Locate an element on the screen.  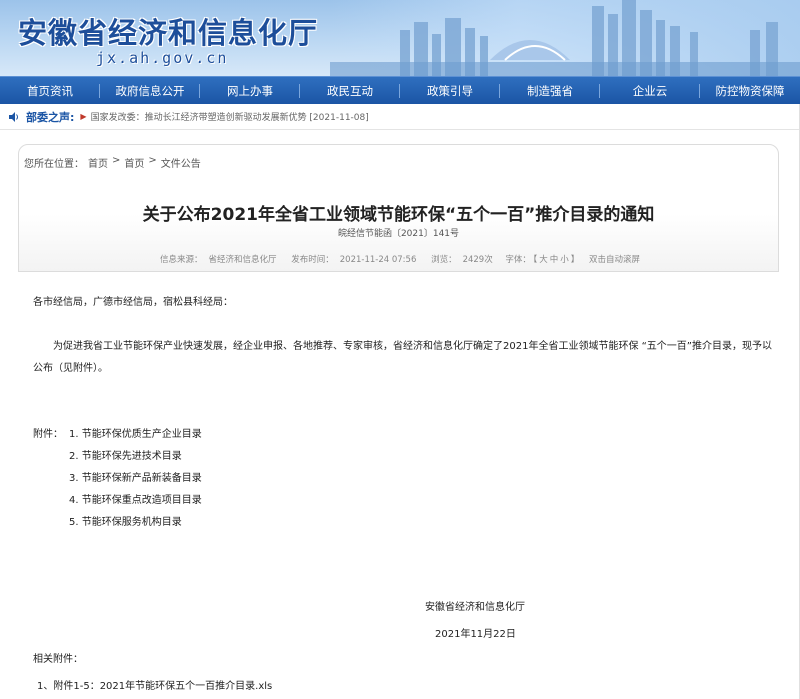
related-attachment-link: 1、附件1-5：2021年节能环保五个一百推介目录.xls is located at coordinates (154, 684).